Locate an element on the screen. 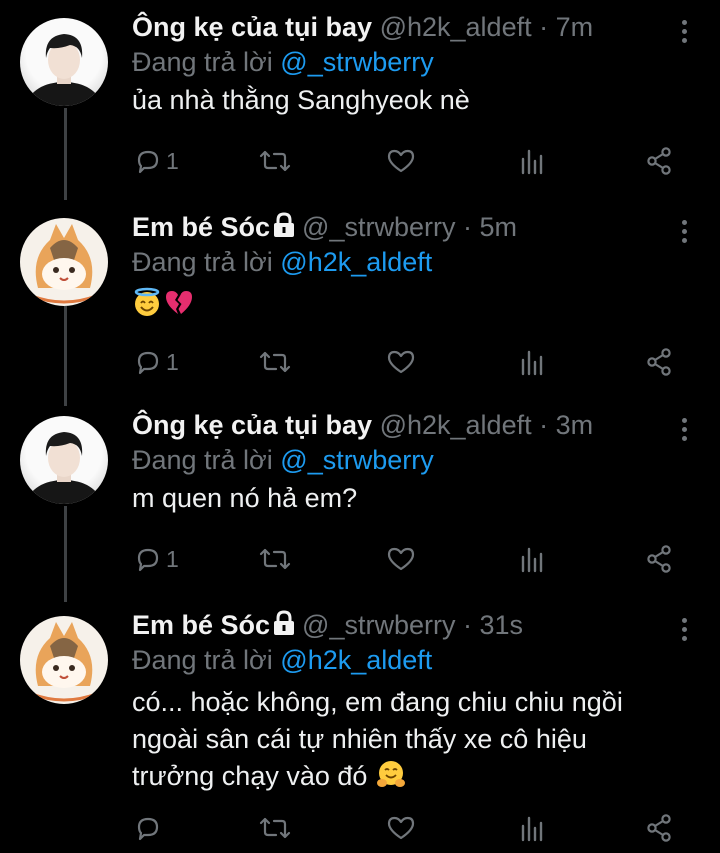  timestamp: 3m is located at coordinates (575, 425).